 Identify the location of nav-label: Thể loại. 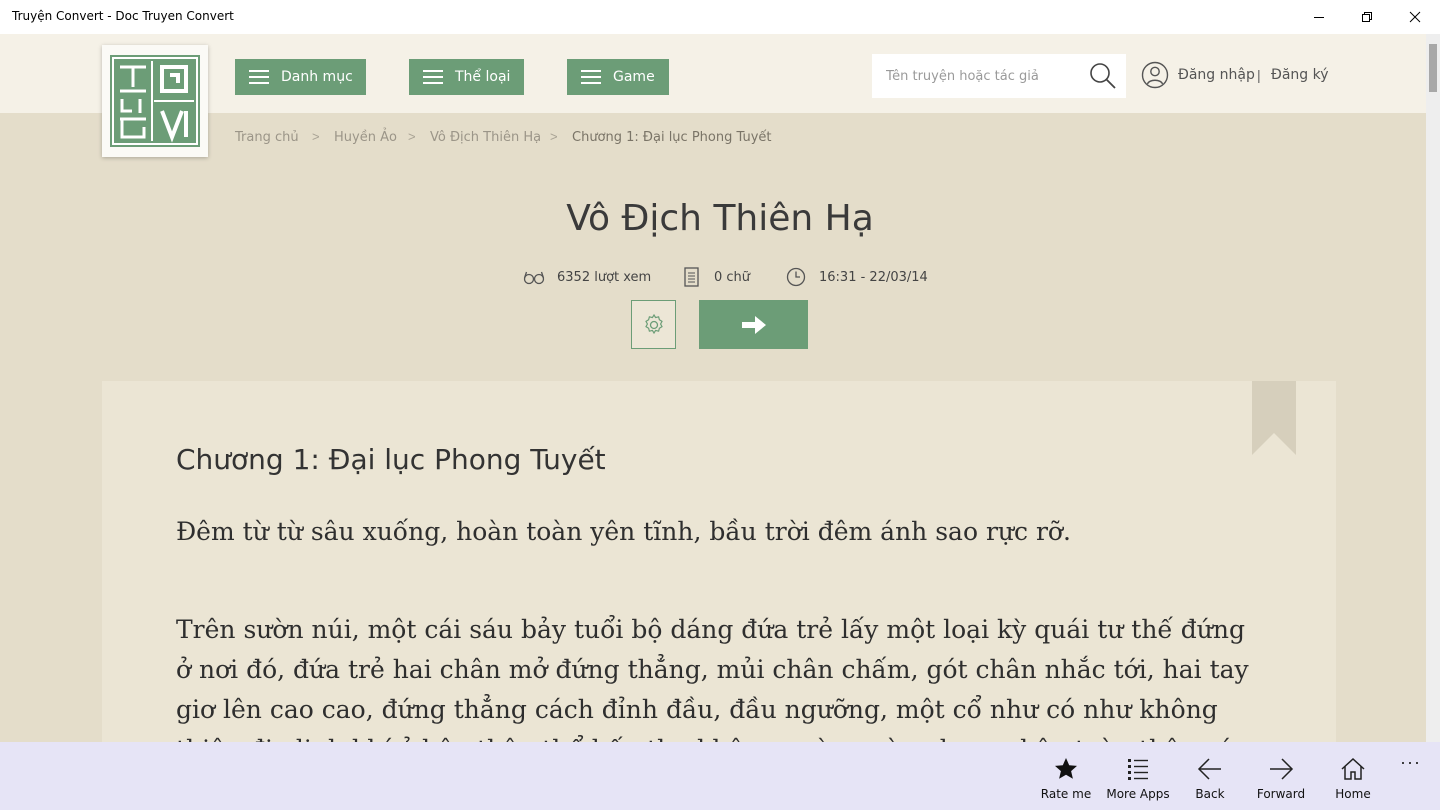
(483, 77).